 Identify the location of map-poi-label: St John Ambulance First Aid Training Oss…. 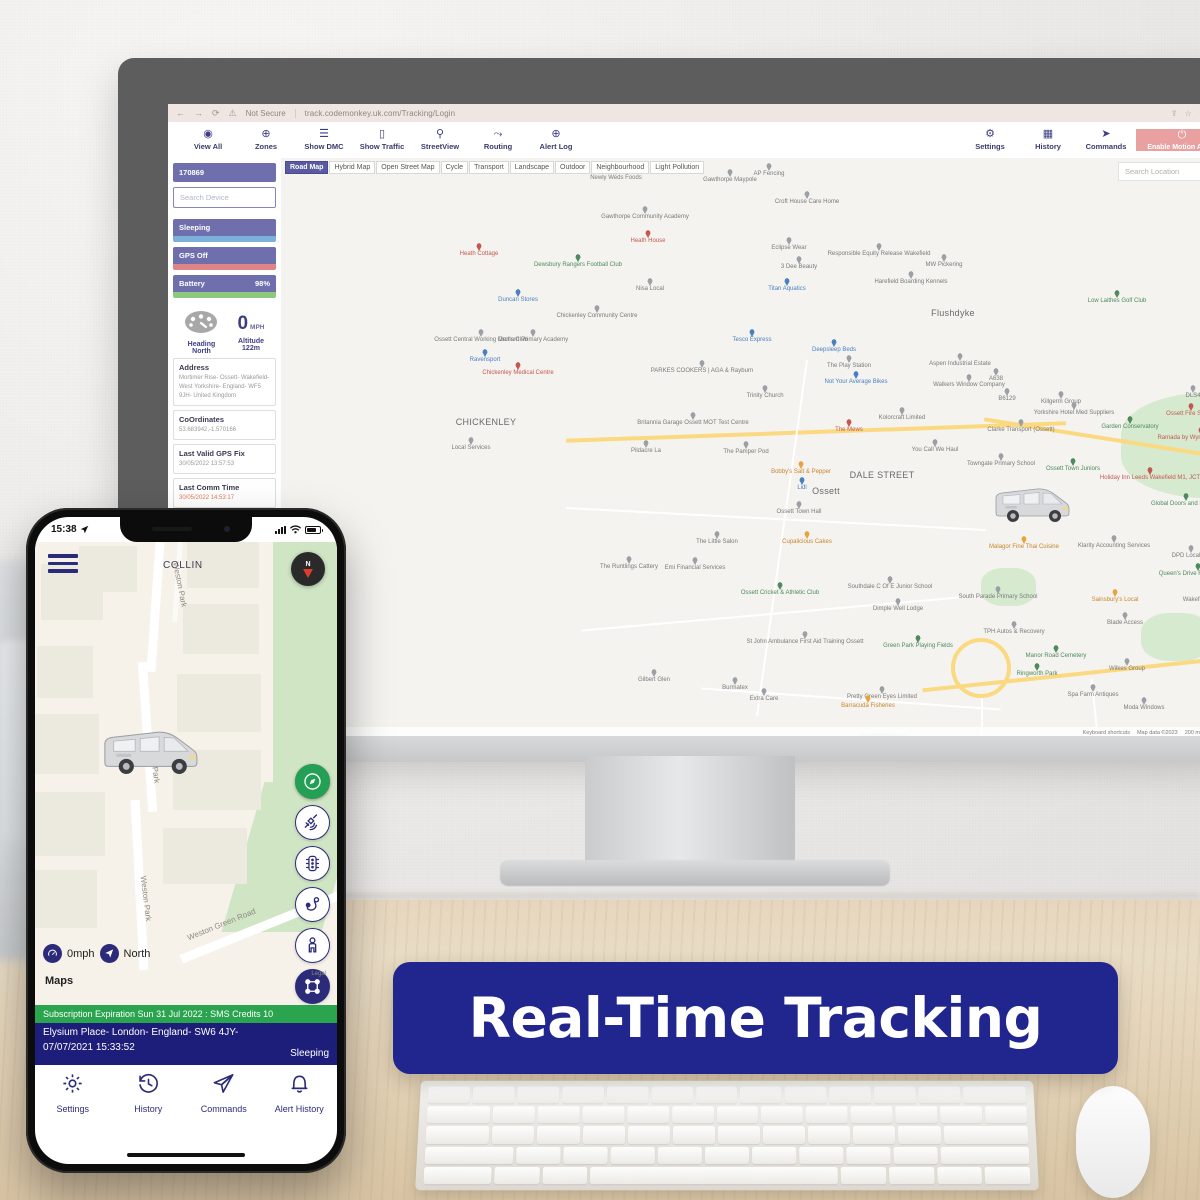
(804, 642).